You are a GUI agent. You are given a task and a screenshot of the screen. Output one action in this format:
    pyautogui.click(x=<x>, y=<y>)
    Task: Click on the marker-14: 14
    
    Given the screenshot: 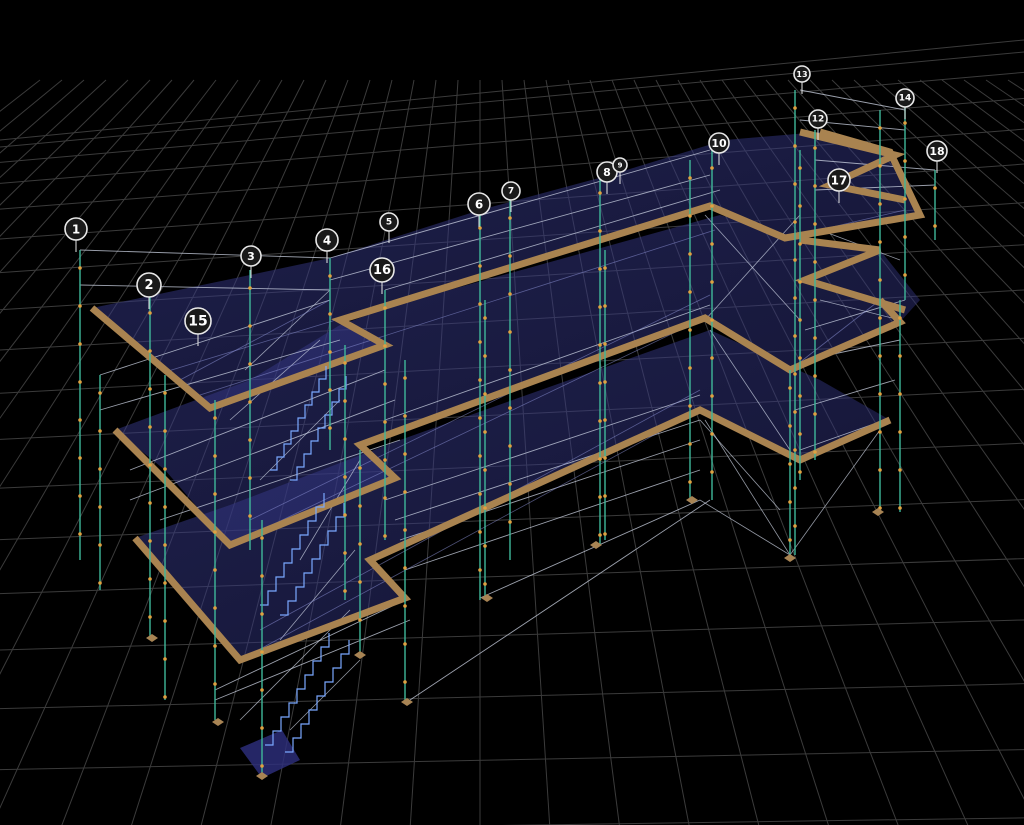 What is the action you would take?
    pyautogui.click(x=905, y=103)
    